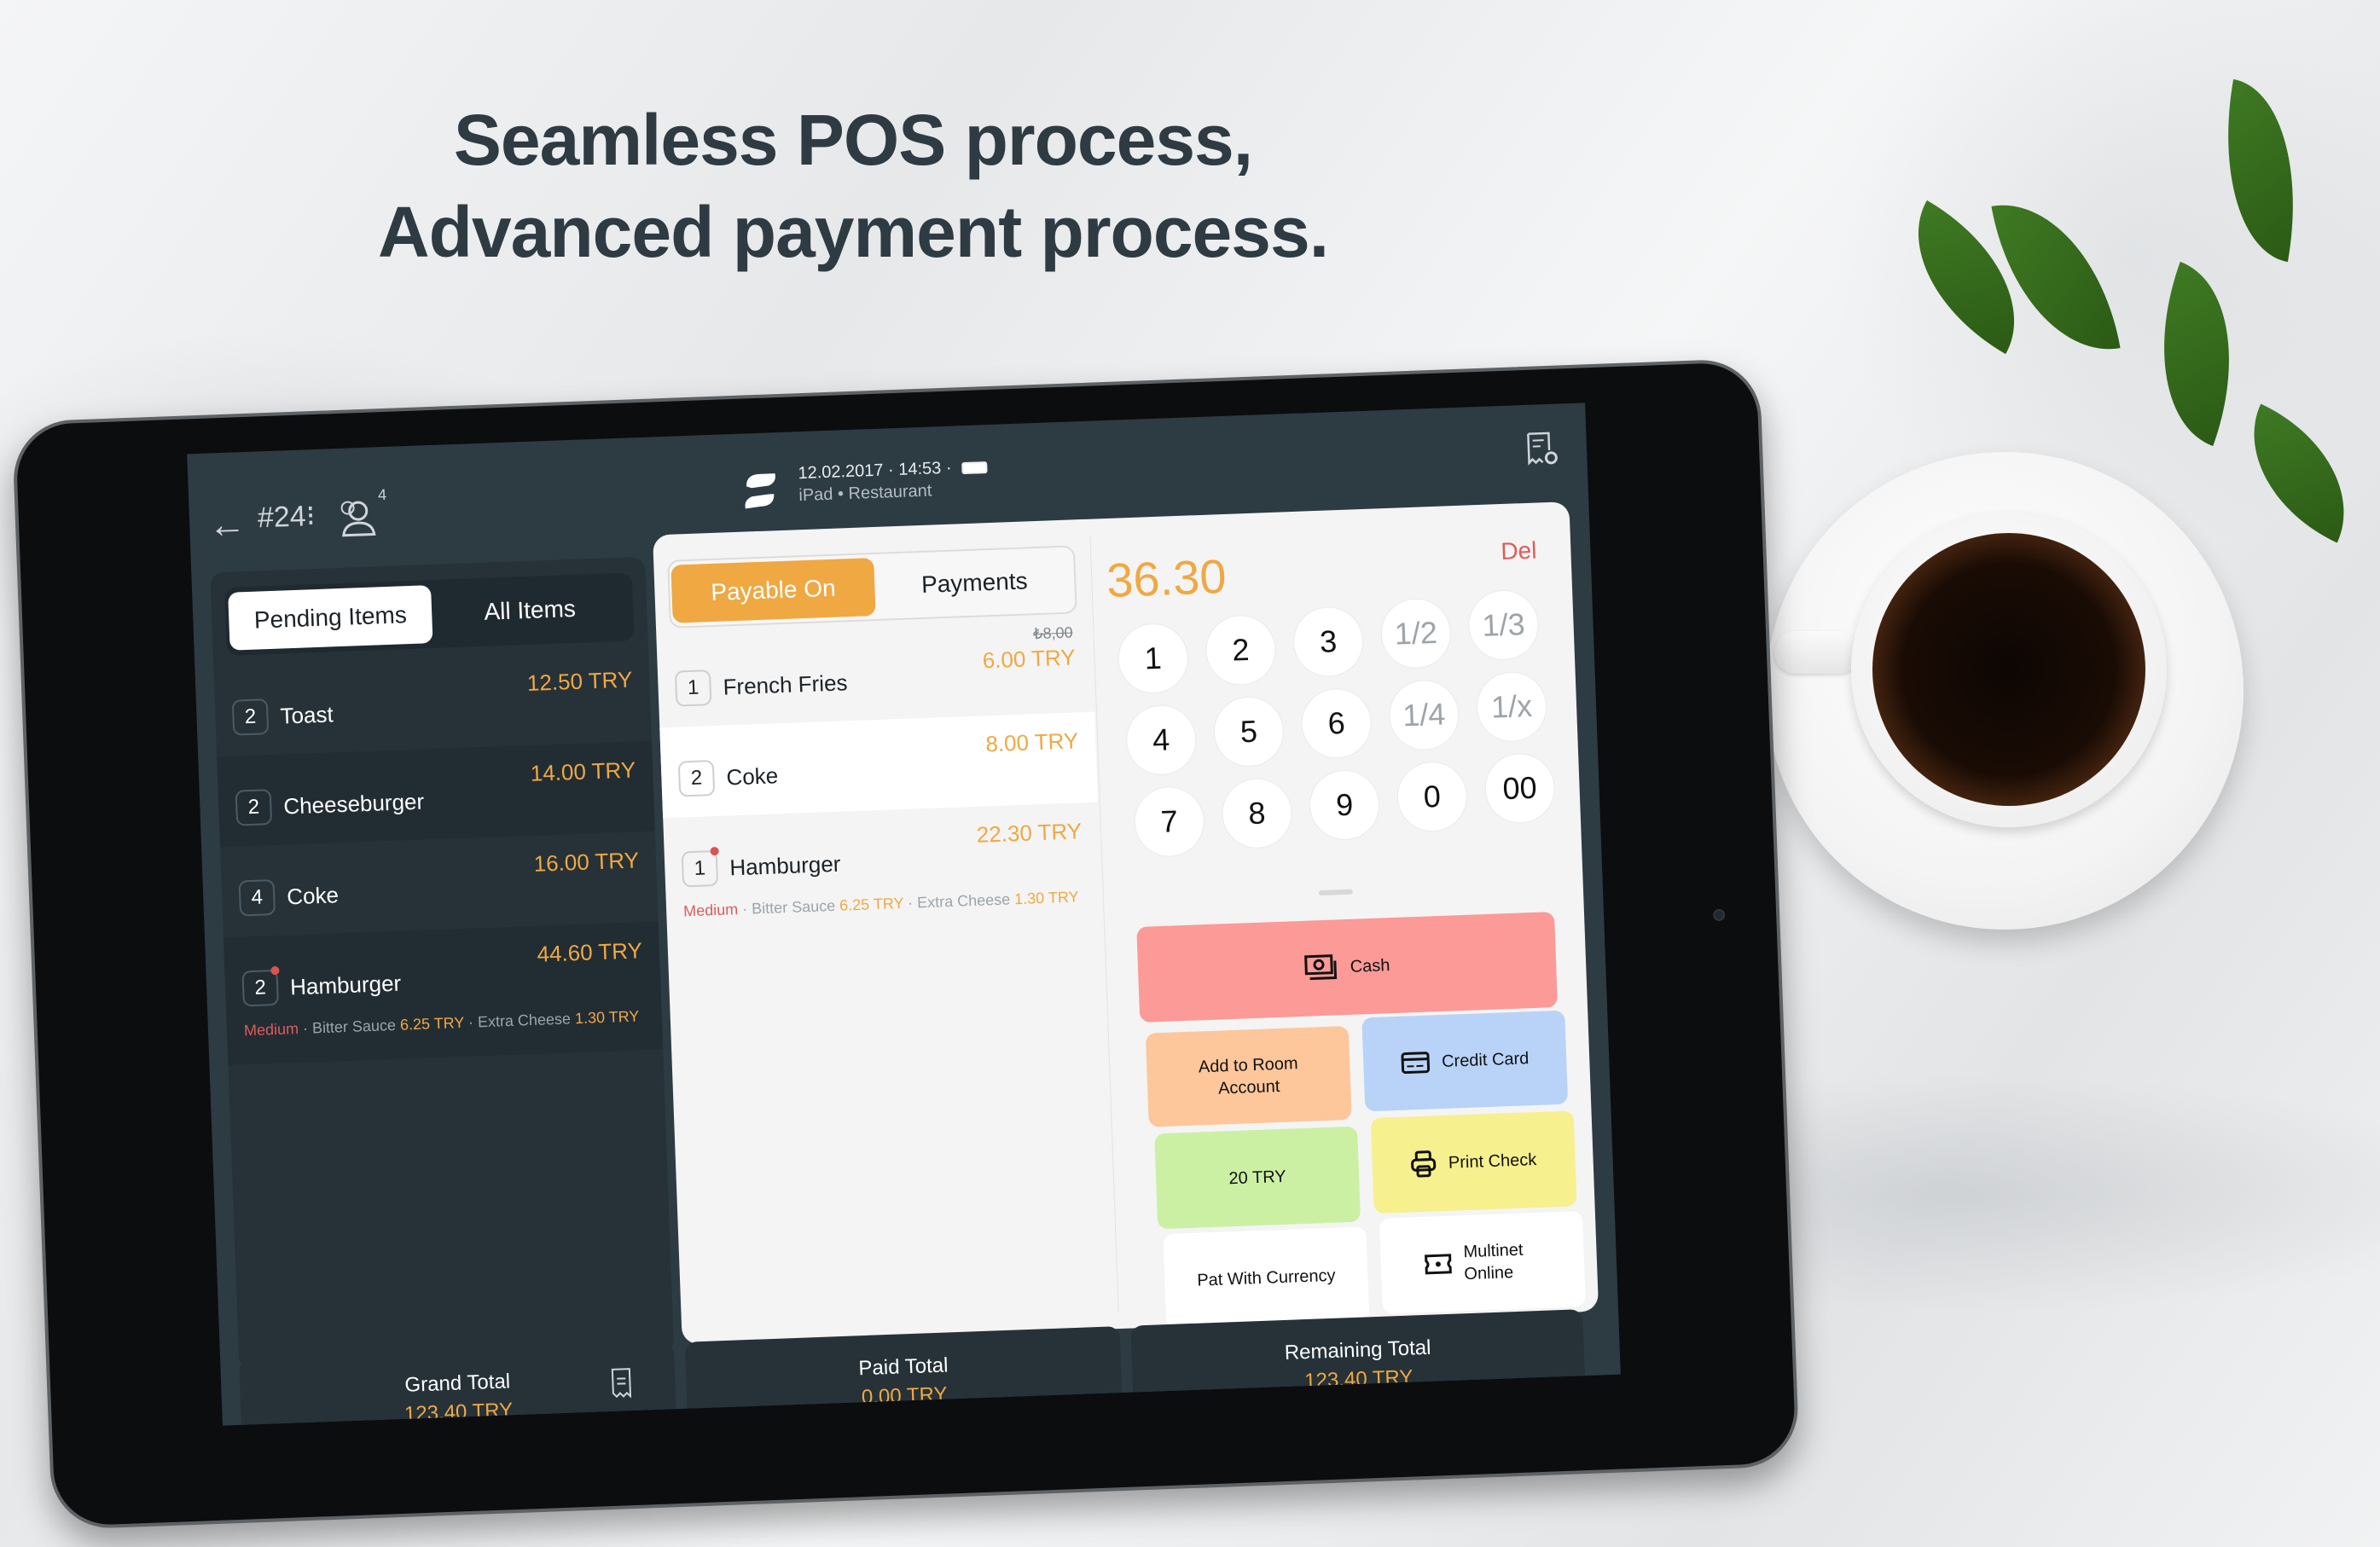 Image resolution: width=2380 pixels, height=1547 pixels. What do you see at coordinates (975, 467) in the screenshot?
I see `battery-icon` at bounding box center [975, 467].